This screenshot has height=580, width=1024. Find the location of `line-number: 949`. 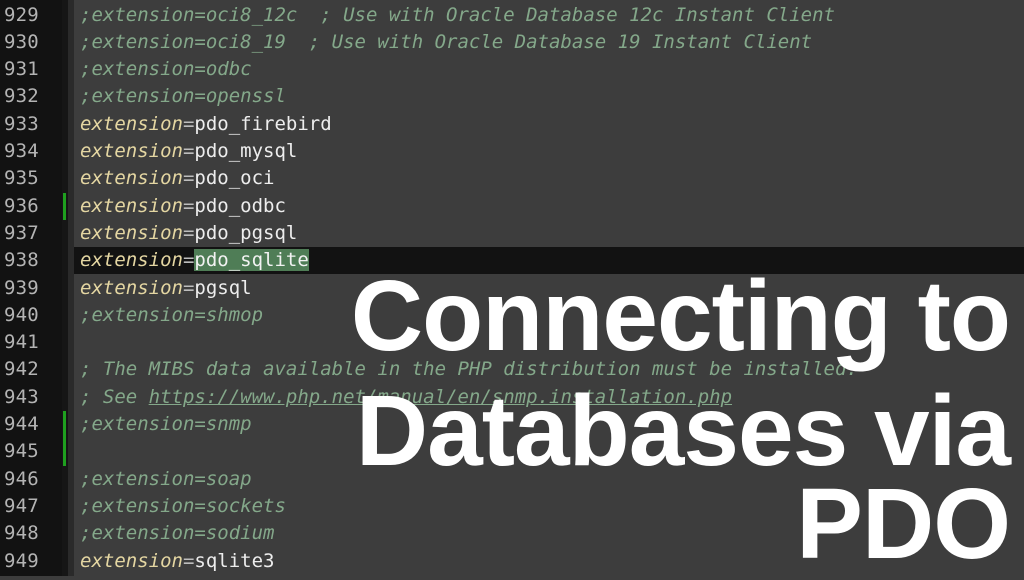

line-number: 949 is located at coordinates (21, 560).